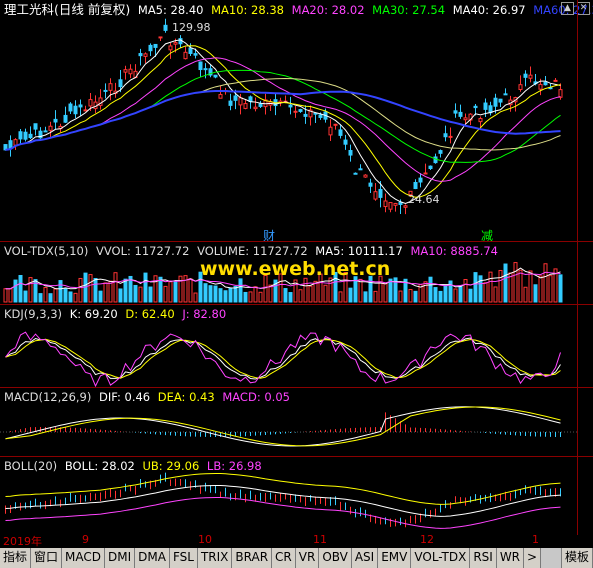  What do you see at coordinates (16, 558) in the screenshot?
I see `tab-indicator: 指标` at bounding box center [16, 558].